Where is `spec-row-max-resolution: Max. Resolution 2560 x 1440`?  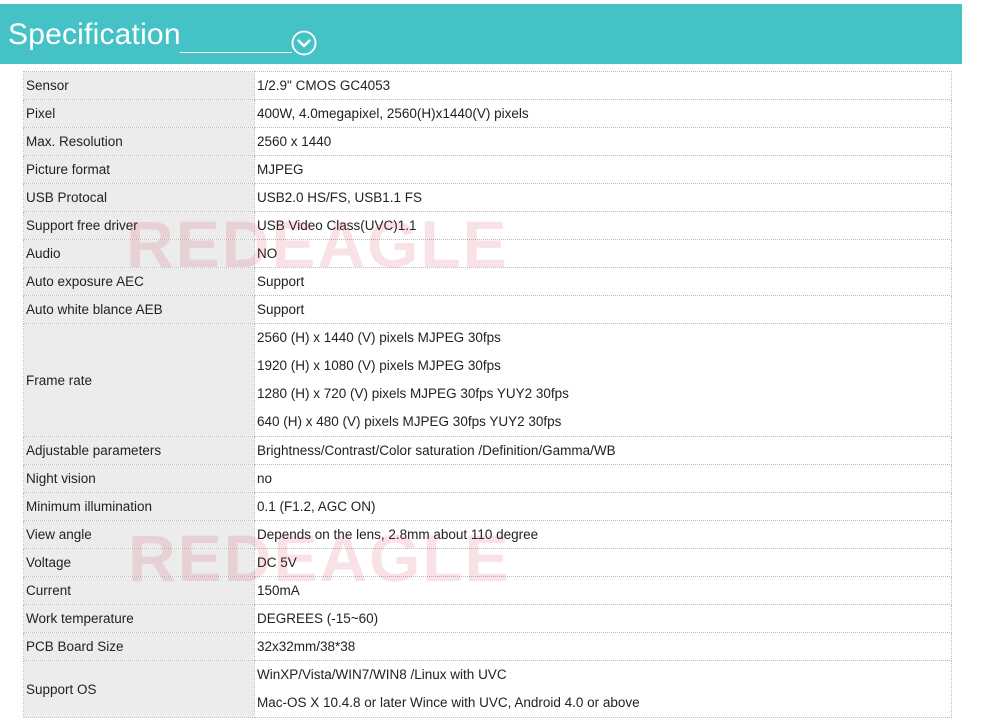 spec-row-max-resolution: Max. Resolution 2560 x 1440 is located at coordinates (487, 141).